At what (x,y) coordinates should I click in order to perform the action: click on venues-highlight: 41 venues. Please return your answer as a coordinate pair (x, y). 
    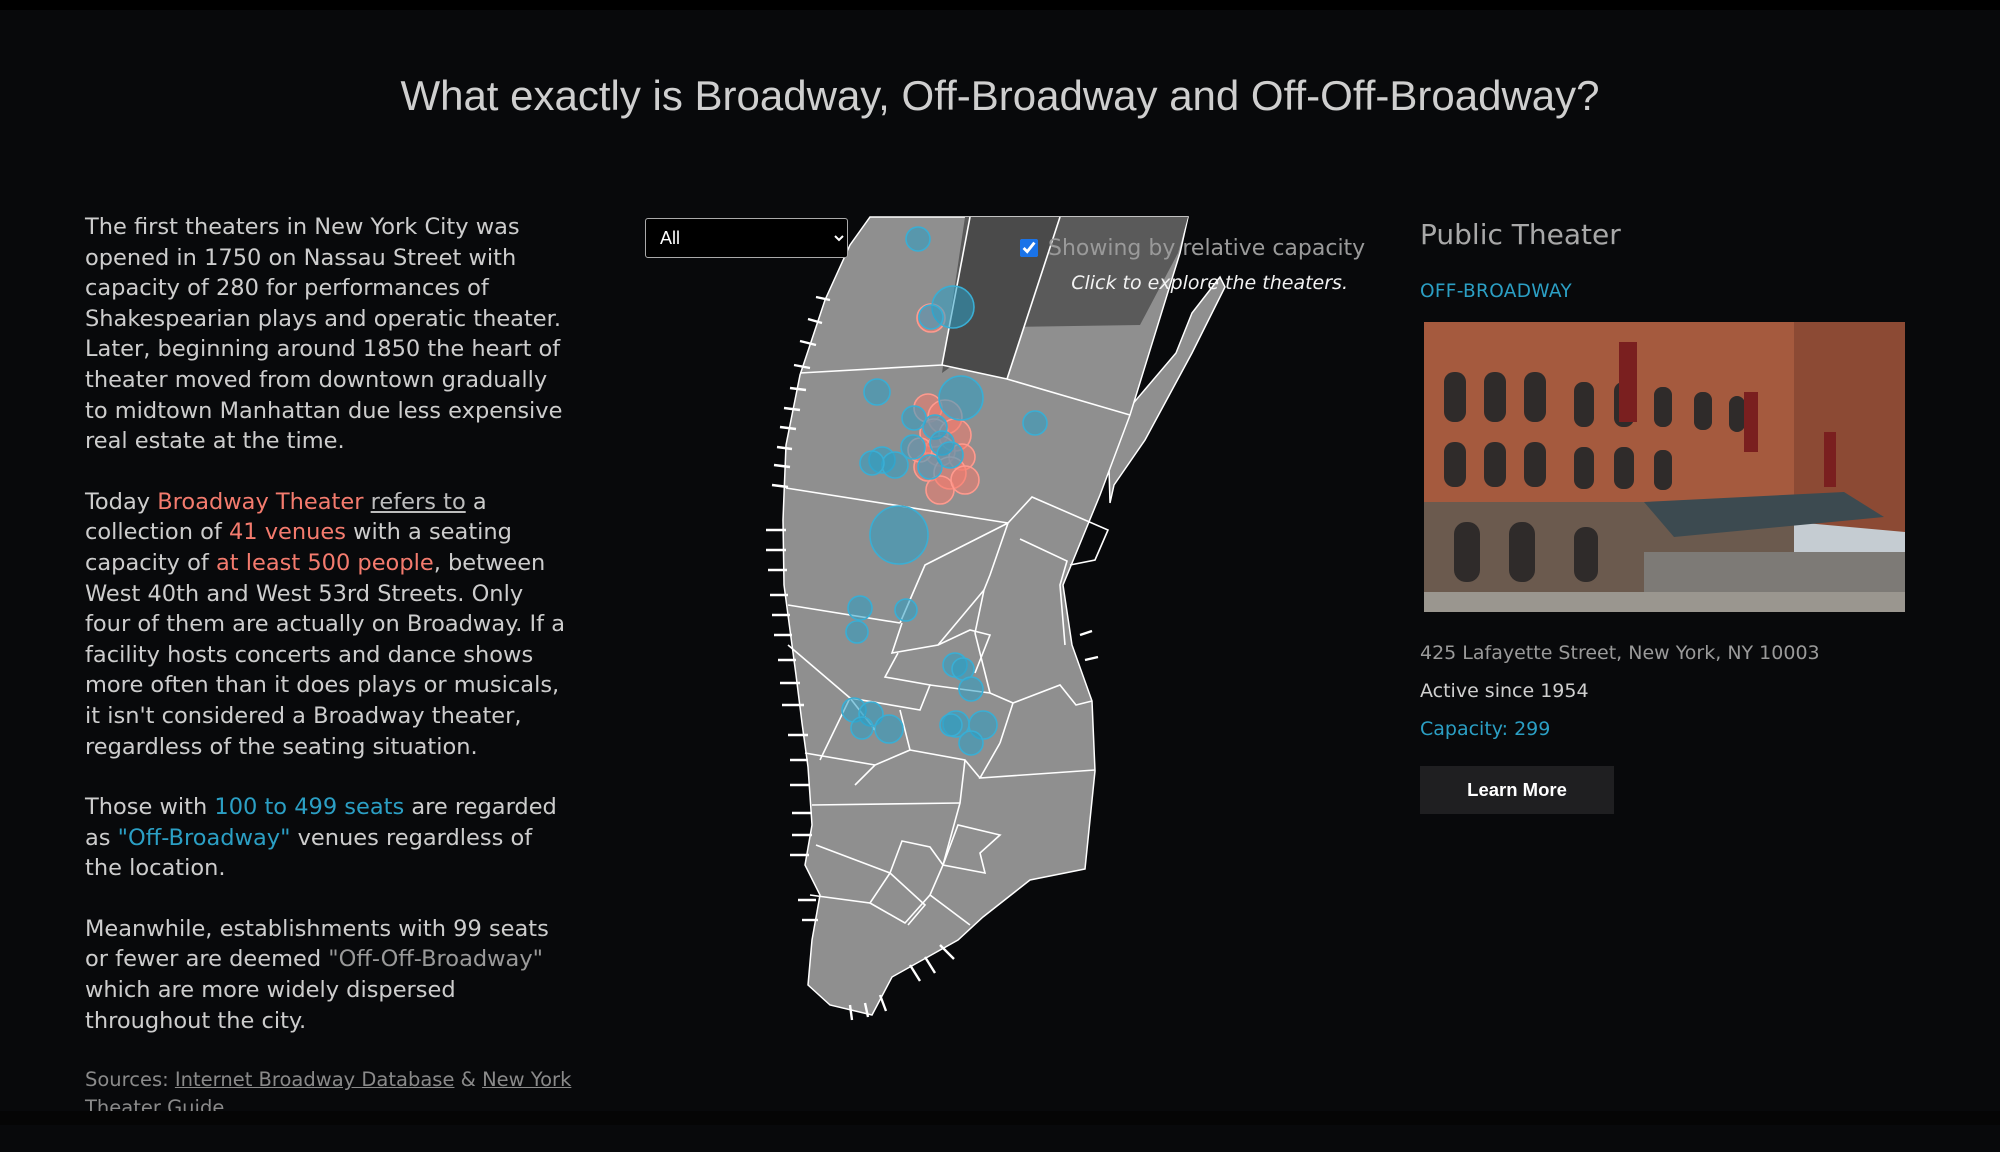
    Looking at the image, I should click on (287, 532).